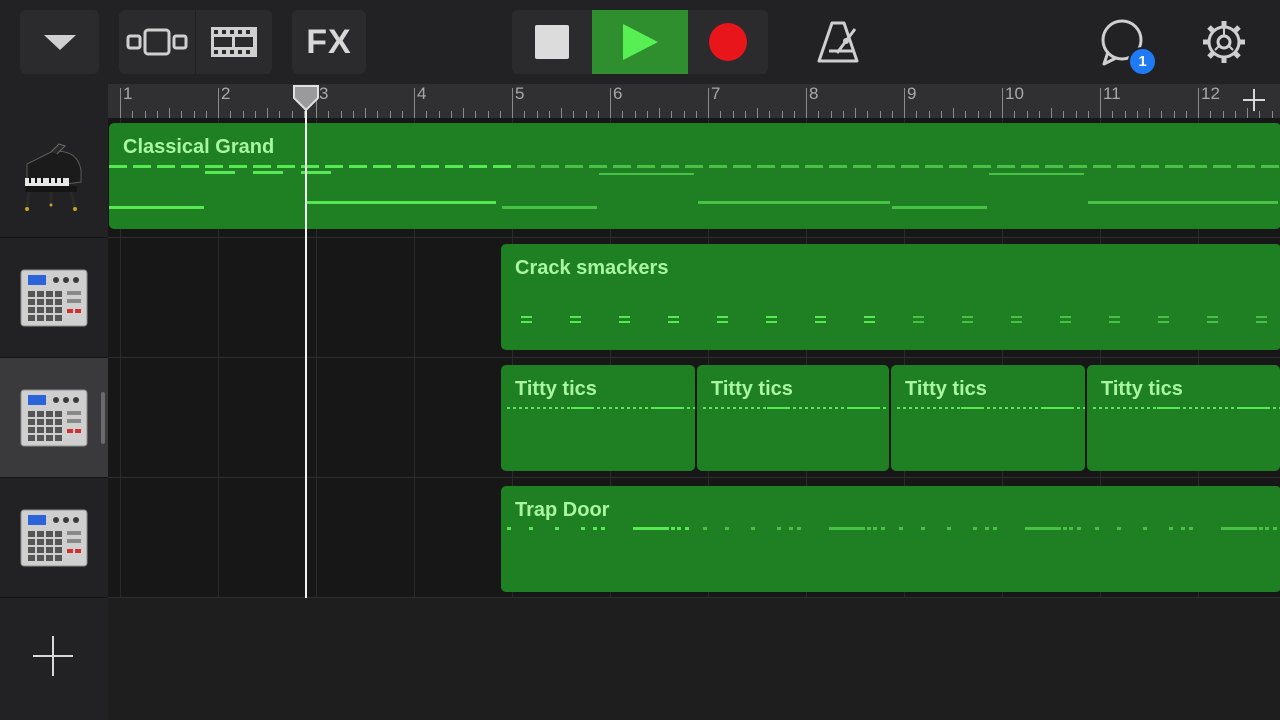 This screenshot has width=1280, height=720. I want to click on add-section-icon, so click(1254, 100).